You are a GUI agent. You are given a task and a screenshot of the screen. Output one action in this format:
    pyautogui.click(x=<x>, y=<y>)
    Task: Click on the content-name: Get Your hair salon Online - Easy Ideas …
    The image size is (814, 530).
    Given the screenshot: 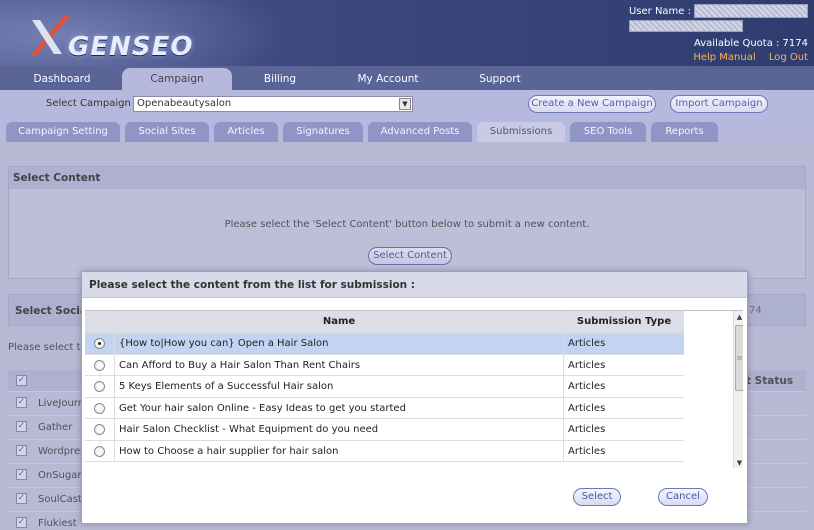 What is the action you would take?
    pyautogui.click(x=339, y=407)
    